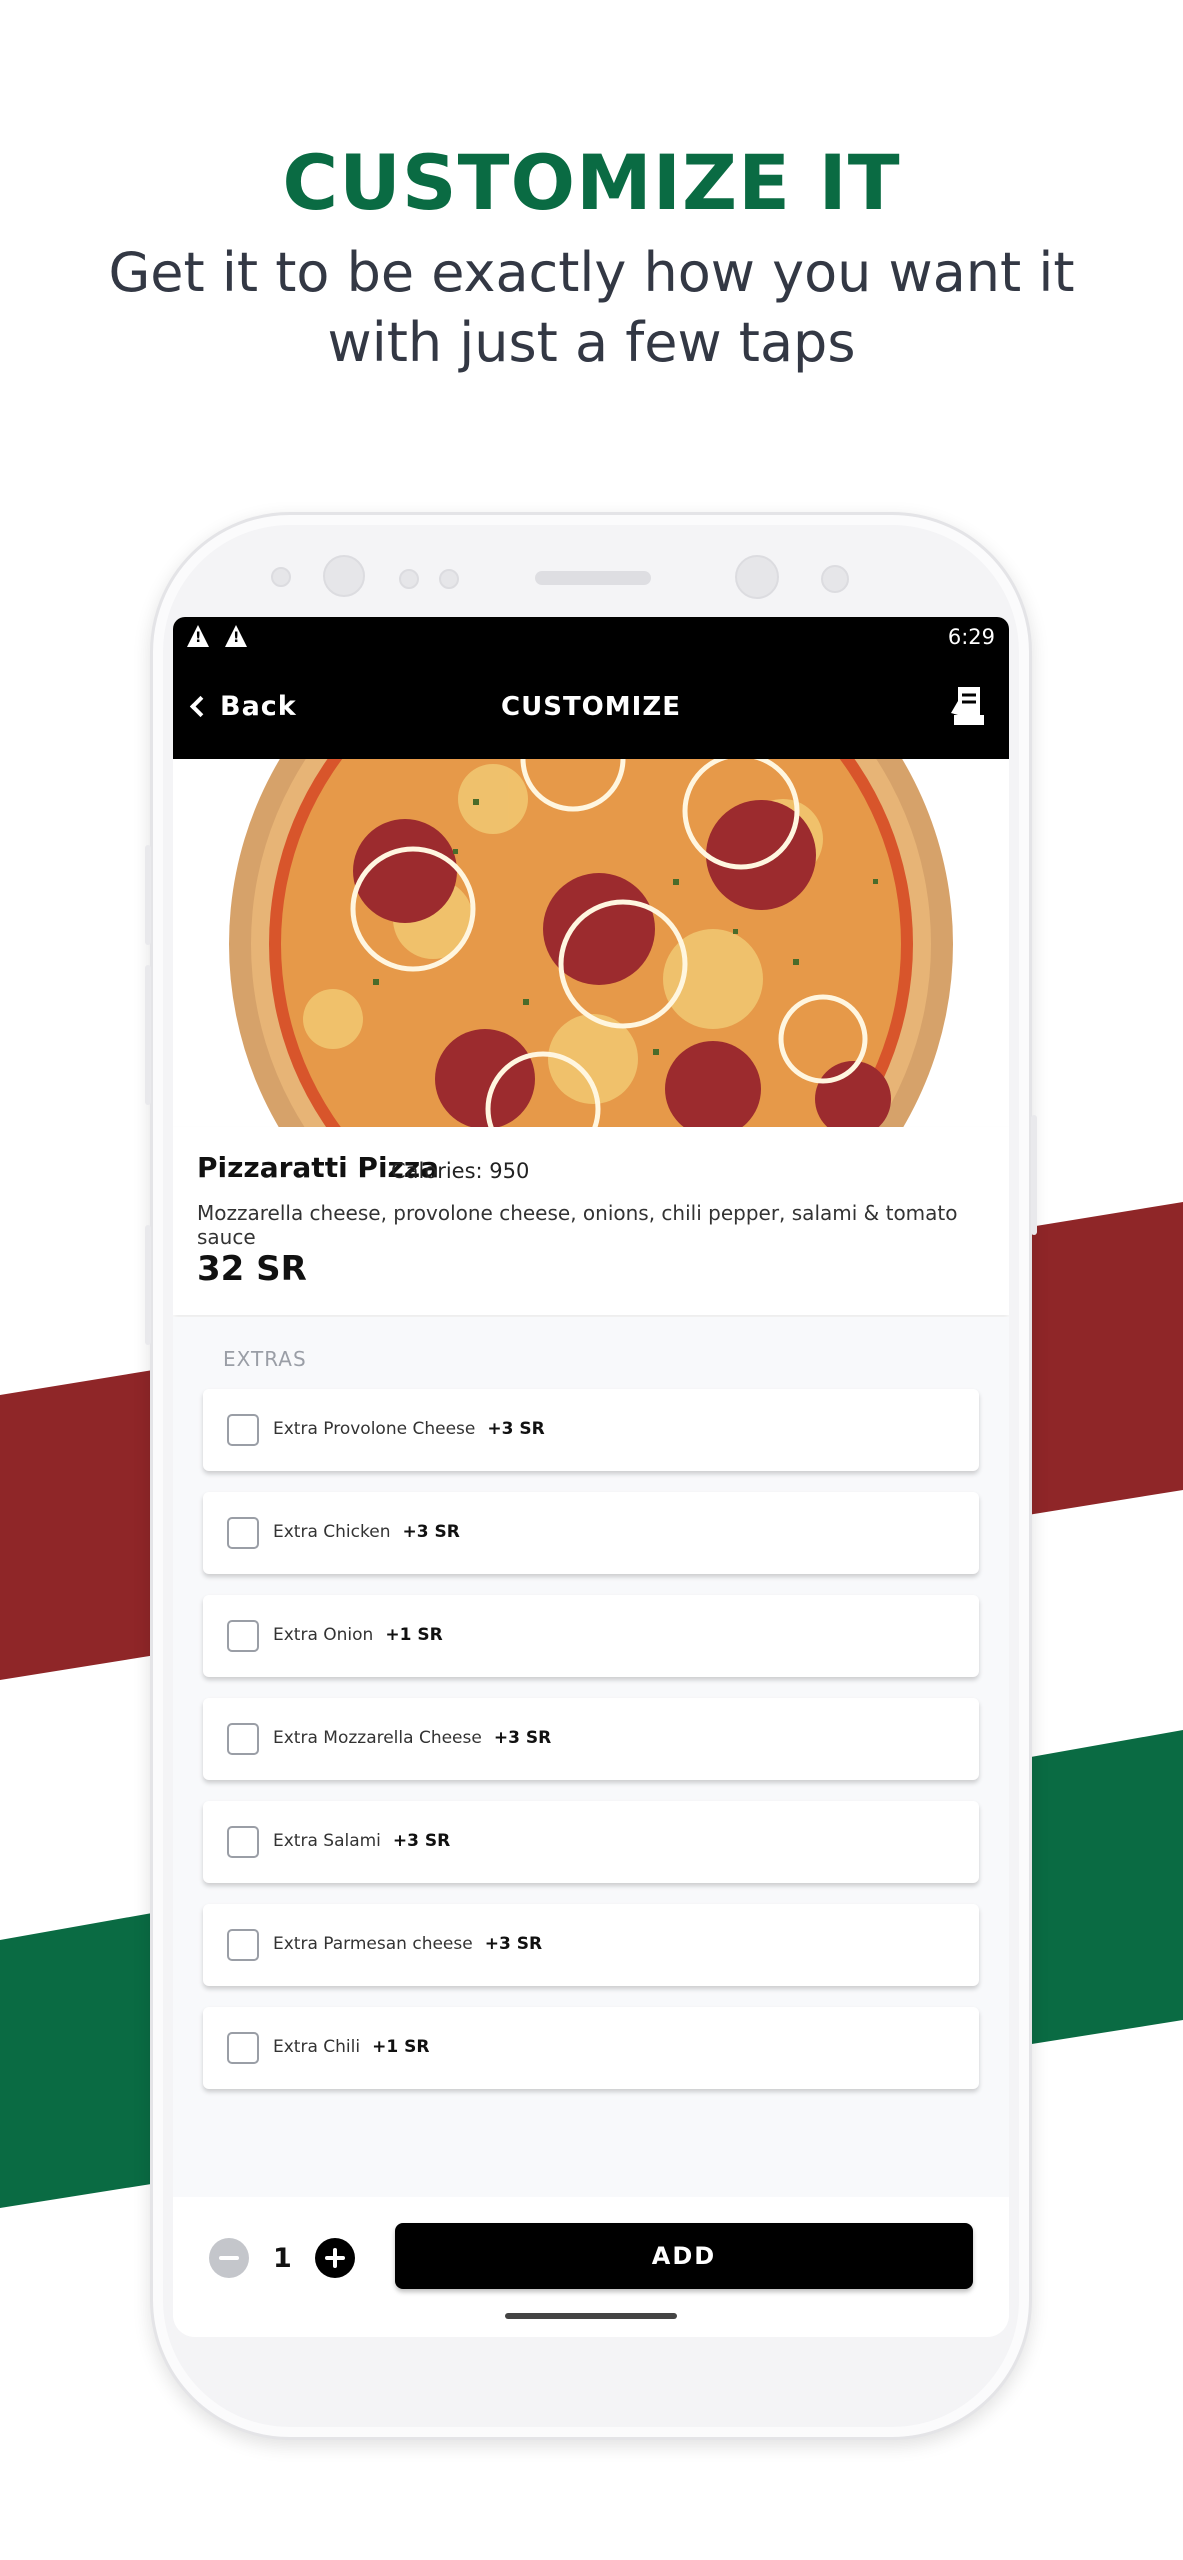 This screenshot has height=2560, width=1183. I want to click on decrease-quantity-button, so click(229, 2258).